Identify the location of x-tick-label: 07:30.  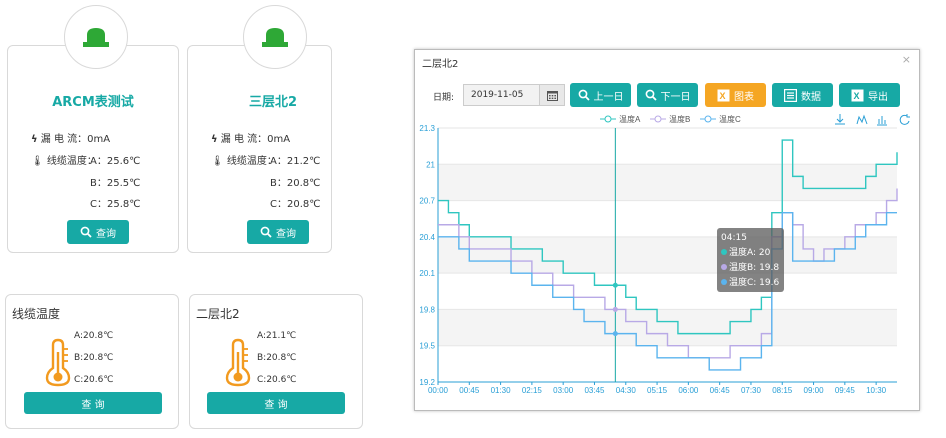
(751, 390).